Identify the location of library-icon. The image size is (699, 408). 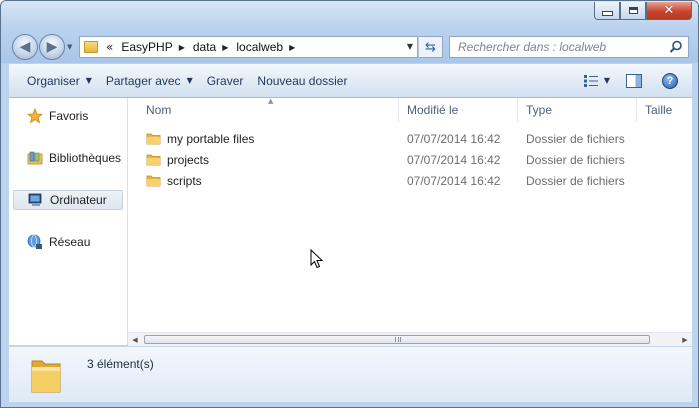
(35, 158).